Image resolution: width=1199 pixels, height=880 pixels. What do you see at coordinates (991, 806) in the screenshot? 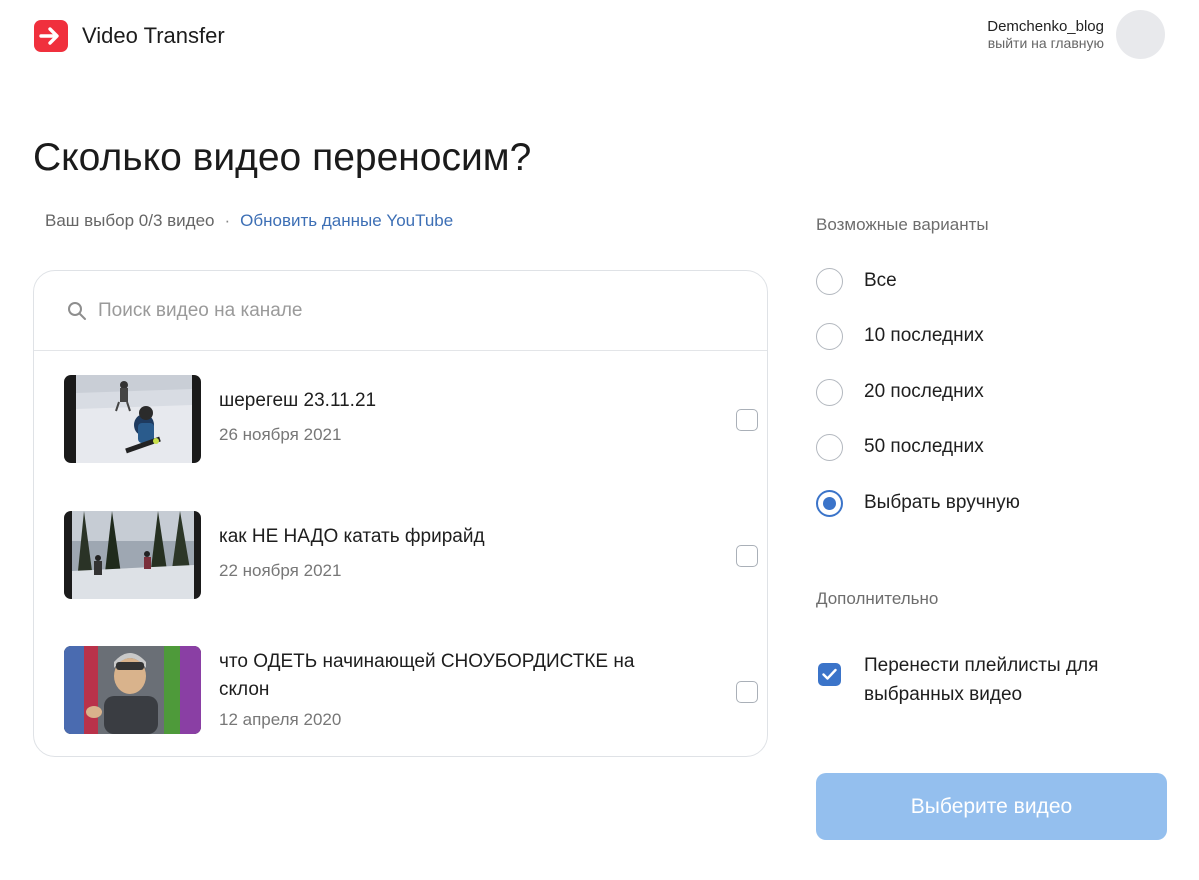
I see `select-videos-button: Выберите видео` at bounding box center [991, 806].